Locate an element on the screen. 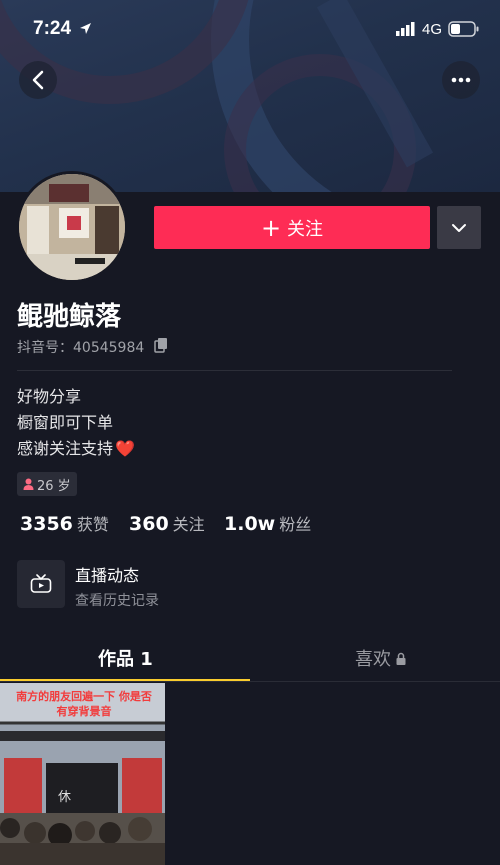  stat-likes: 3356 获赞 is located at coordinates (64, 523).